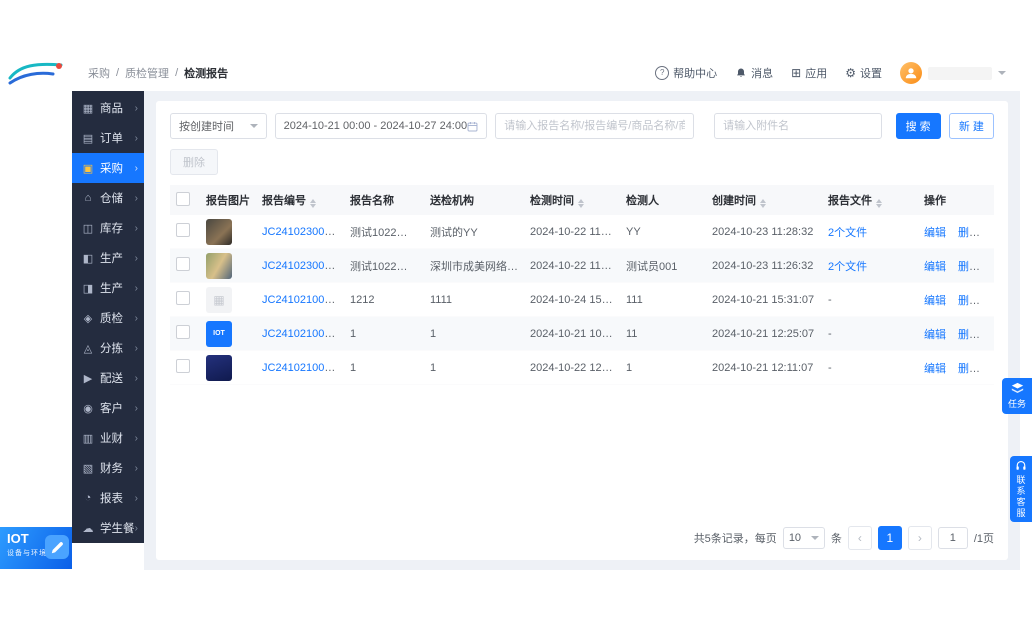 The height and width of the screenshot is (623, 1032). I want to click on sidebar-item-goods: ▦ 商品 ›, so click(108, 108).